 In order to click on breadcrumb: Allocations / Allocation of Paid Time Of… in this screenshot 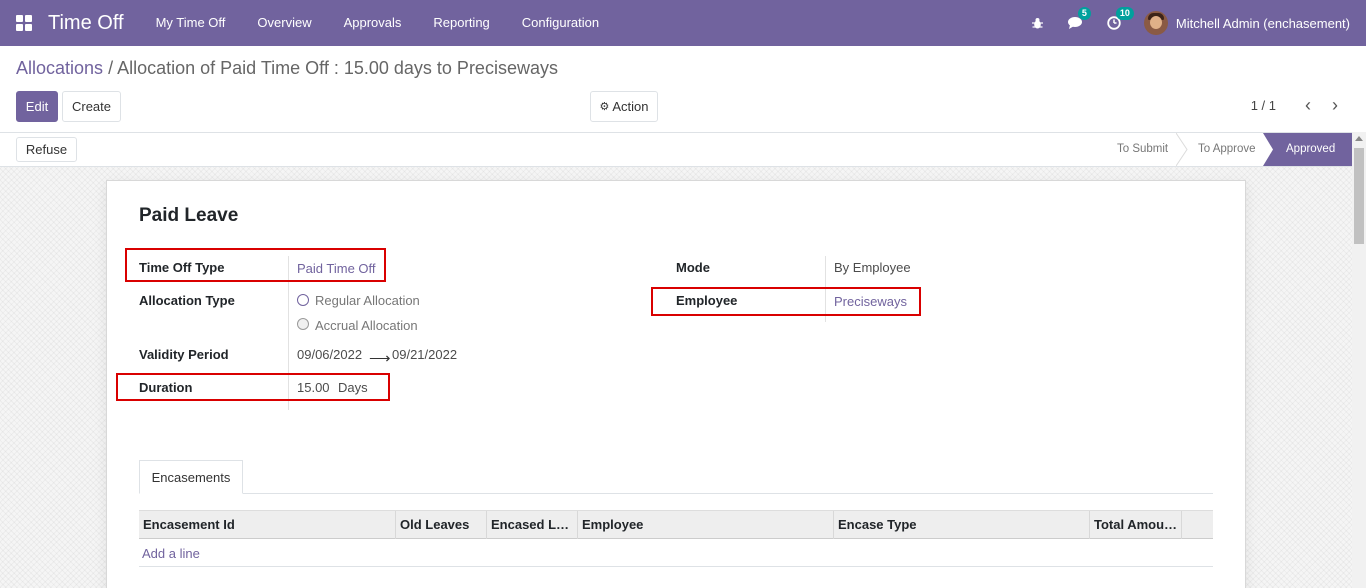, I will do `click(287, 68)`.